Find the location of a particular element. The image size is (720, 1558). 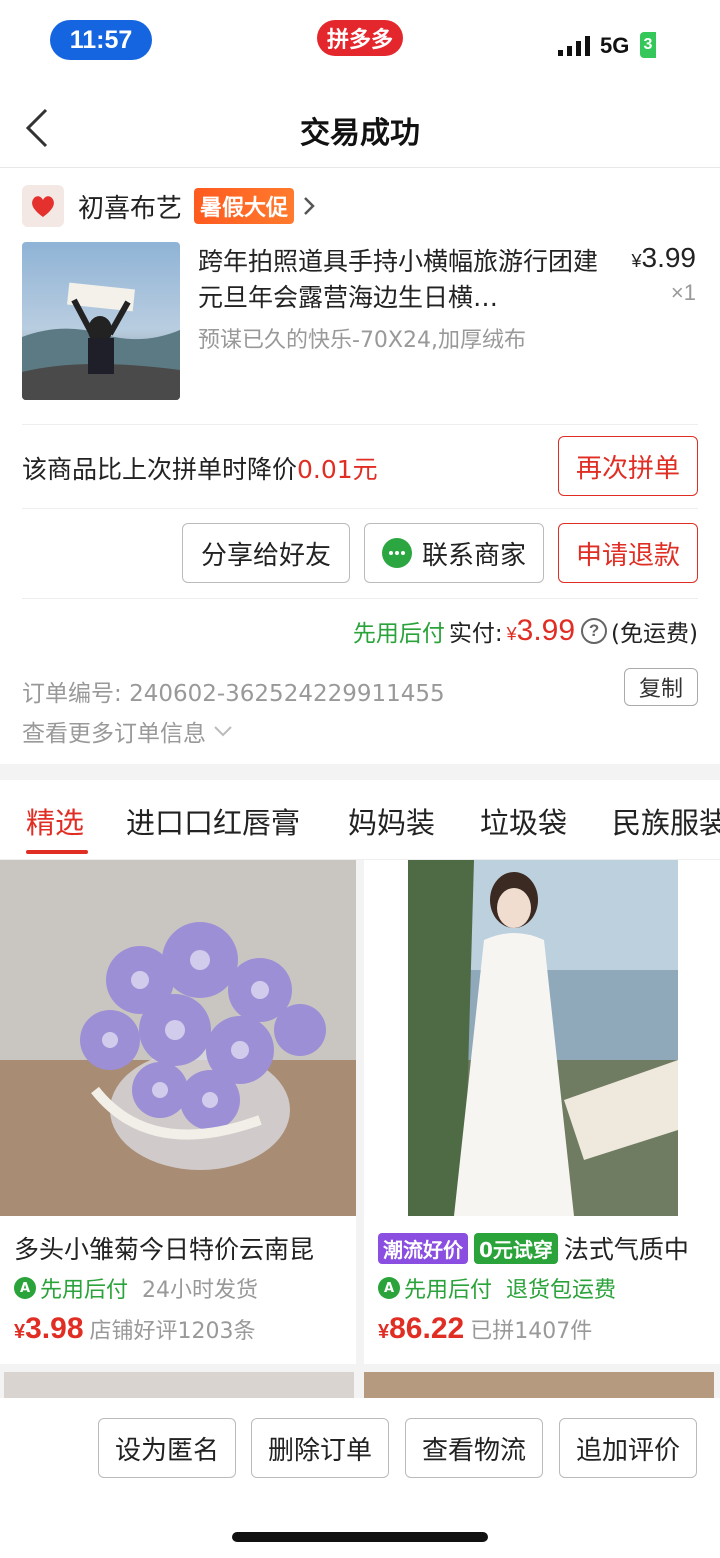

paid-amount: ¥3.99 is located at coordinates (541, 631).